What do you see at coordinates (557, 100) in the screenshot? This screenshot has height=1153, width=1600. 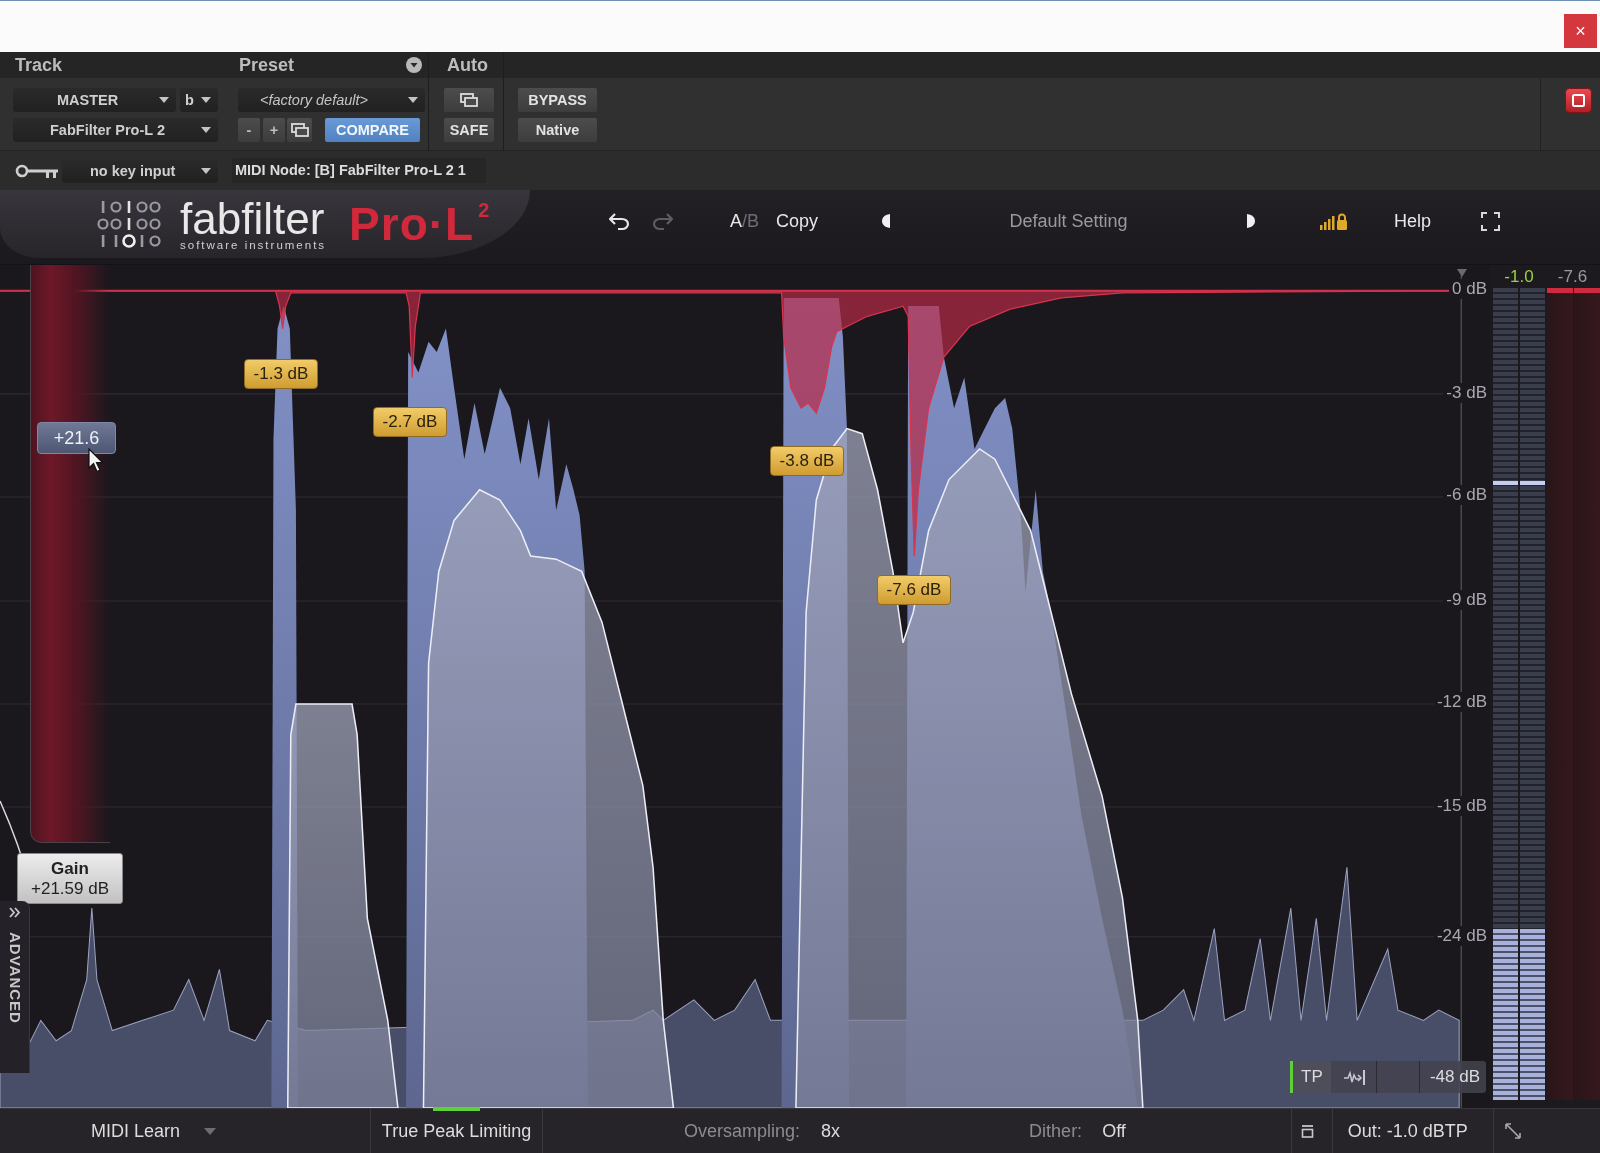 I see `bypass-button: BYPASS` at bounding box center [557, 100].